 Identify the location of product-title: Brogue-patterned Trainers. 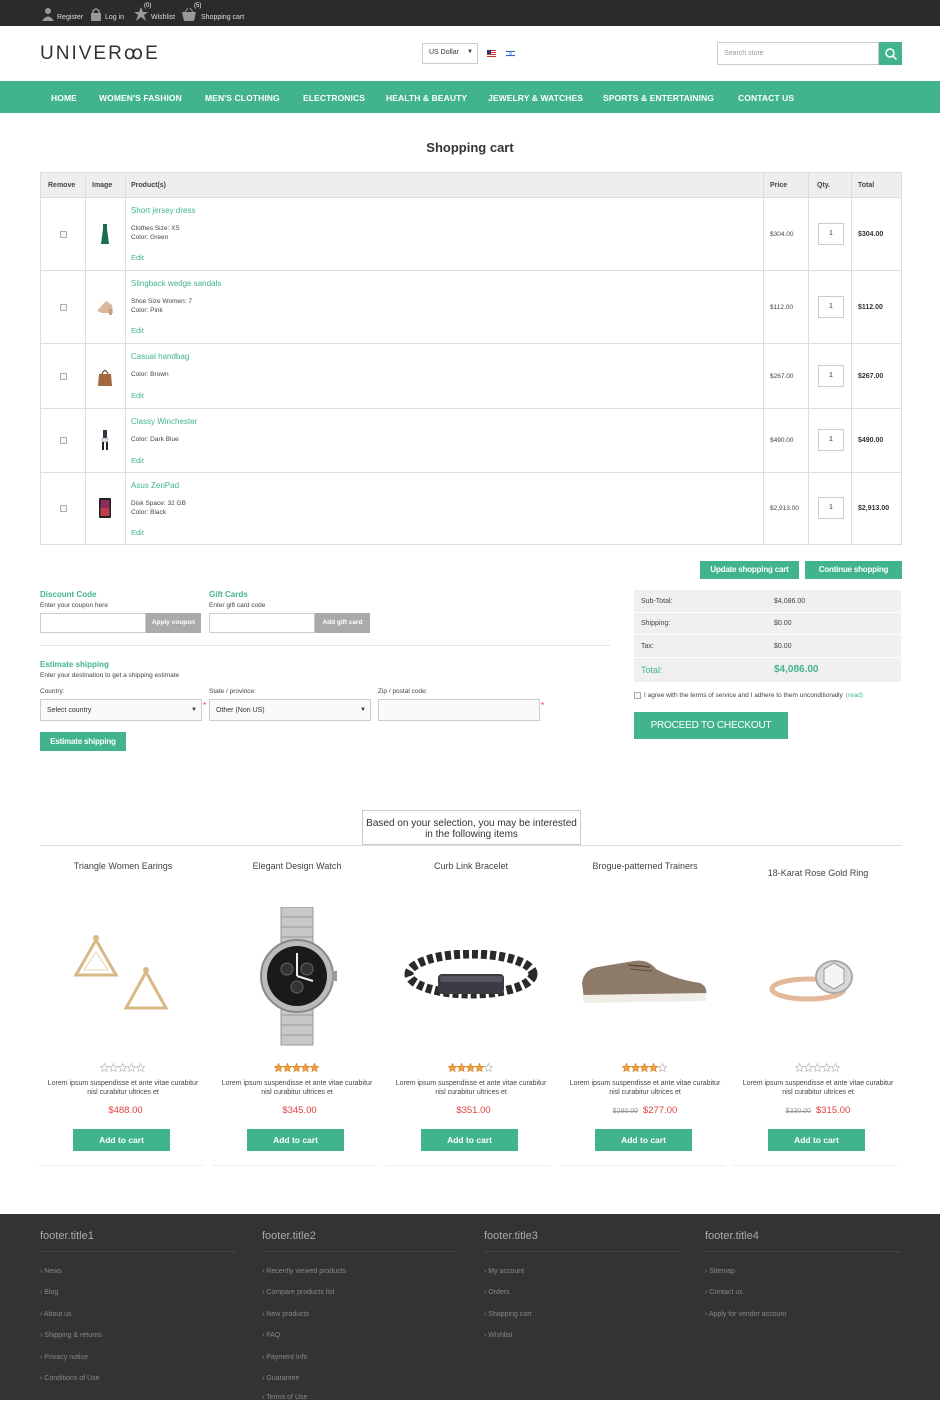
(645, 866).